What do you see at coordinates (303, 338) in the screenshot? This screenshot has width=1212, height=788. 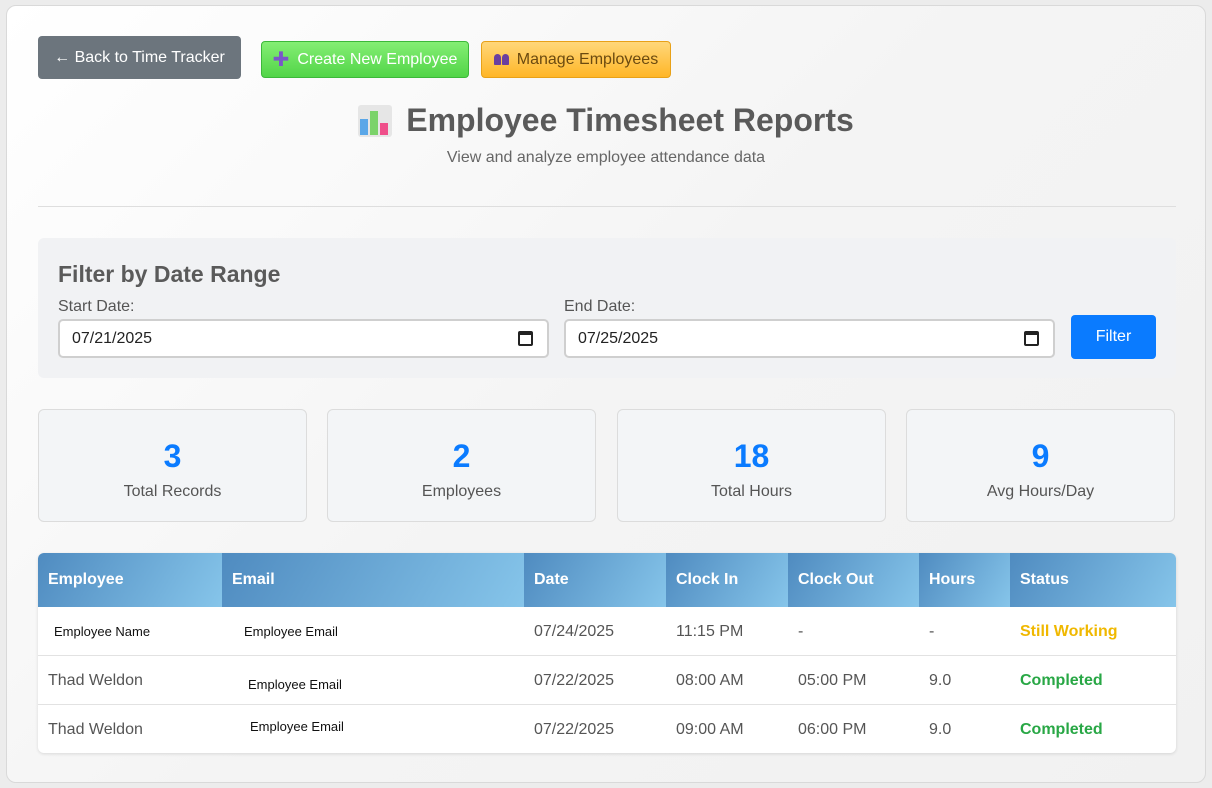 I see `start-date-input: 07/21/2025` at bounding box center [303, 338].